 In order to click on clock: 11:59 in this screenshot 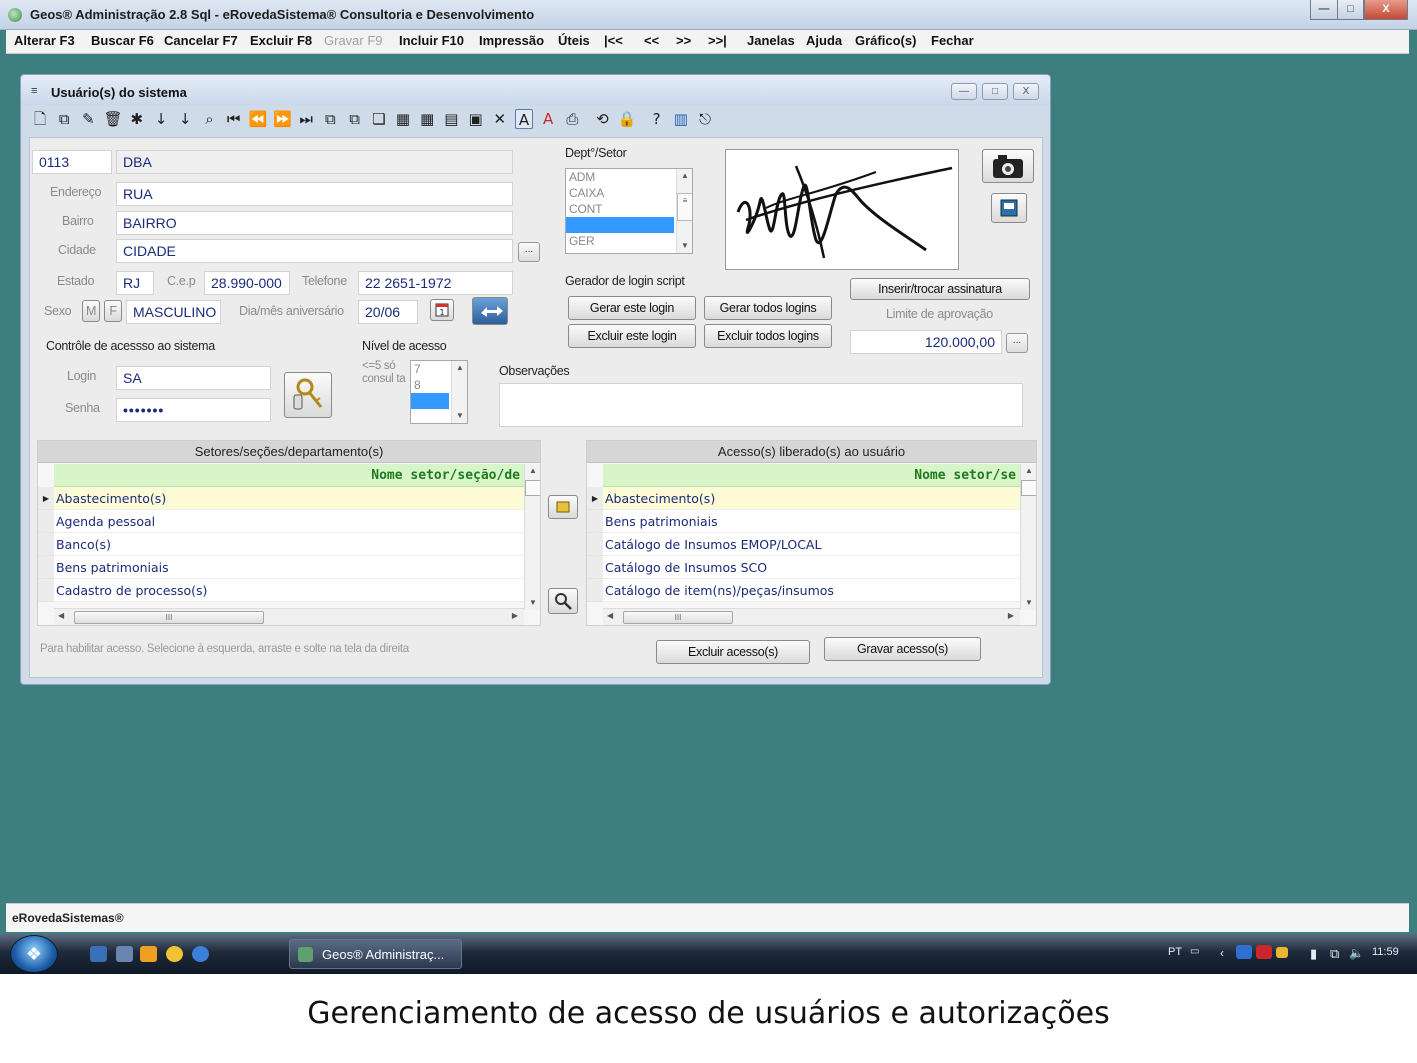, I will do `click(1385, 952)`.